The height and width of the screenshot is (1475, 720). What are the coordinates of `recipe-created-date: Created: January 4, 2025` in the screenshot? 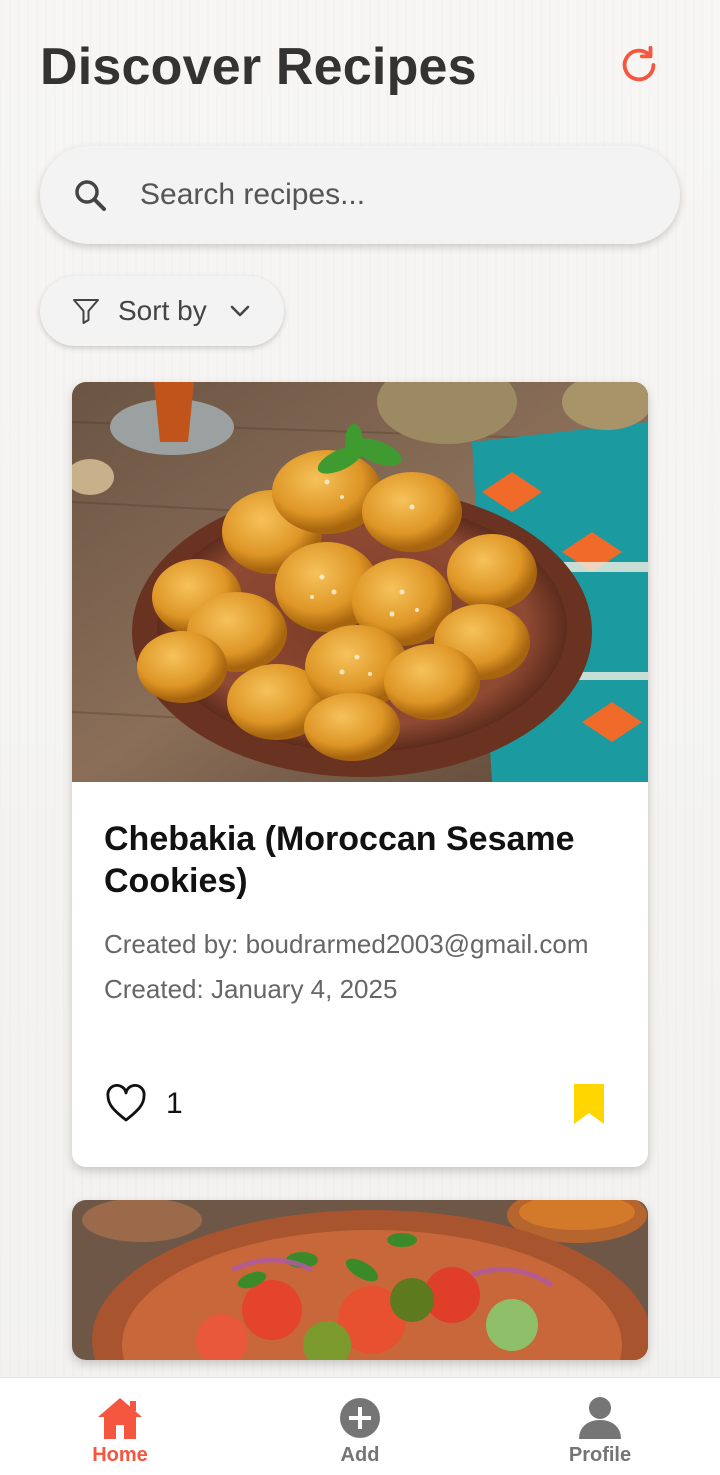 It's located at (251, 989).